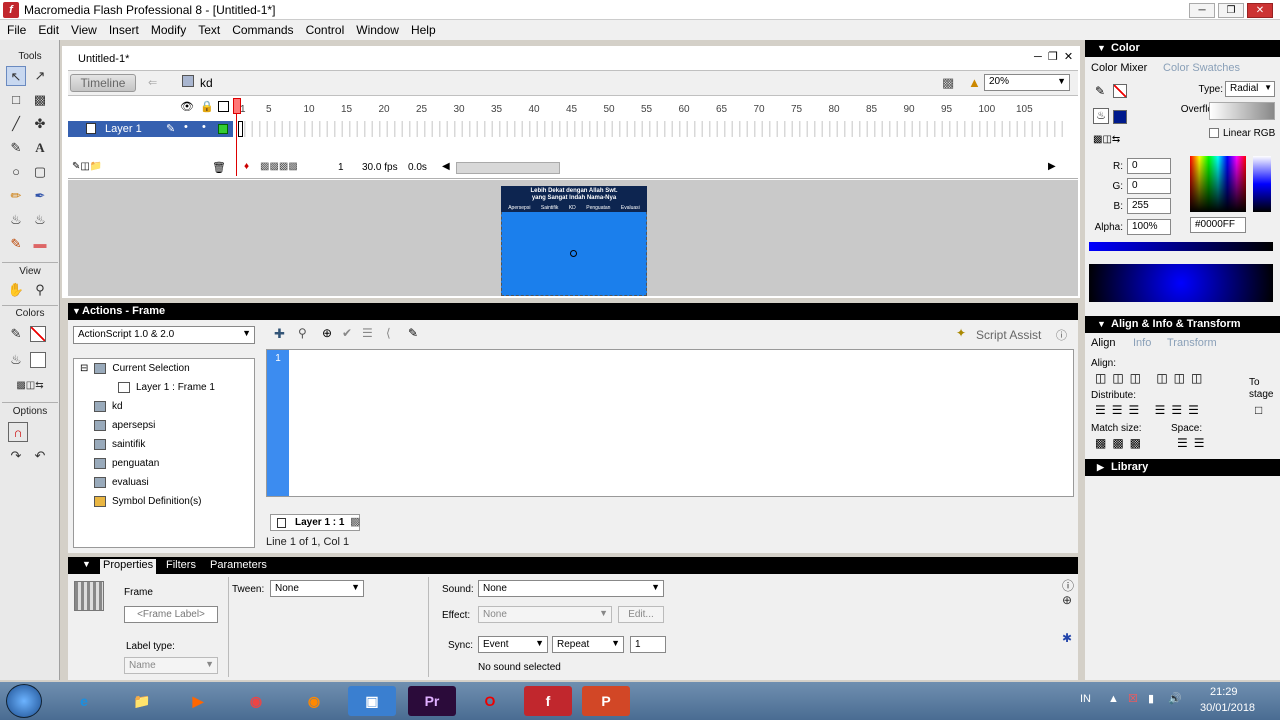 This screenshot has height=720, width=1280. I want to click on color-panel-title: Color, so click(1182, 48).